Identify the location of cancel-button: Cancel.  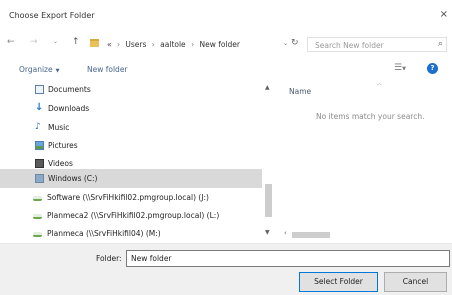
(415, 282).